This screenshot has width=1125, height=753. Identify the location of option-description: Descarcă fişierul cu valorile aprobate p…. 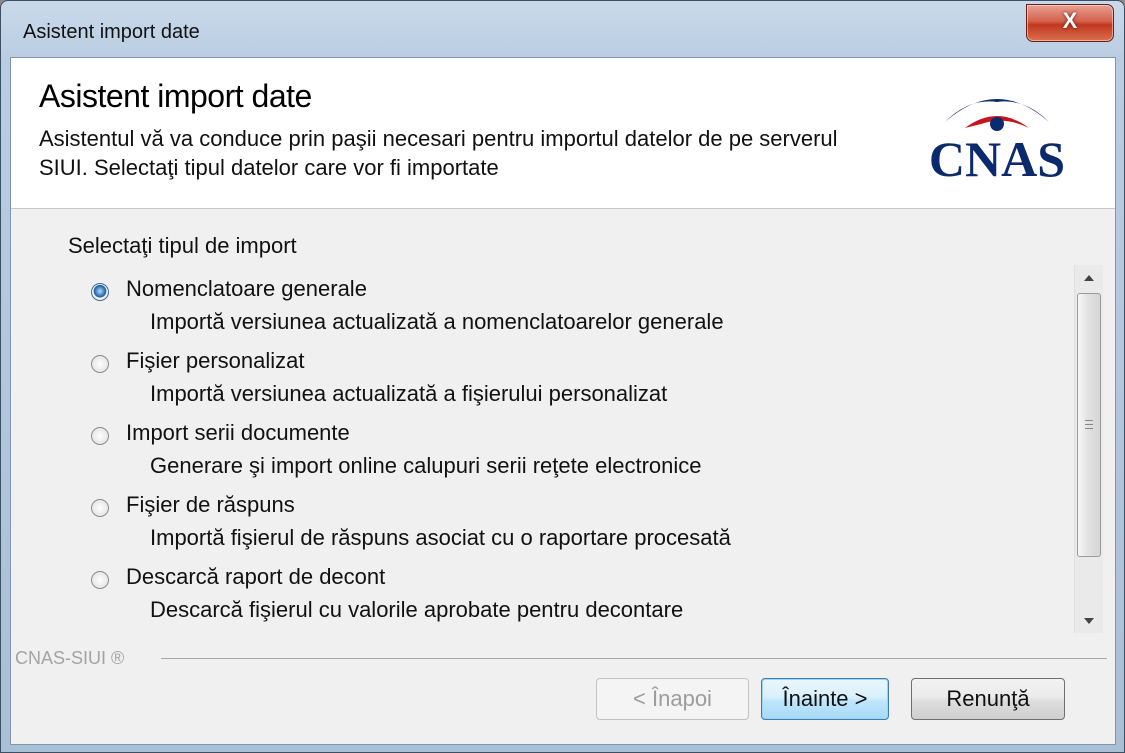
(417, 609).